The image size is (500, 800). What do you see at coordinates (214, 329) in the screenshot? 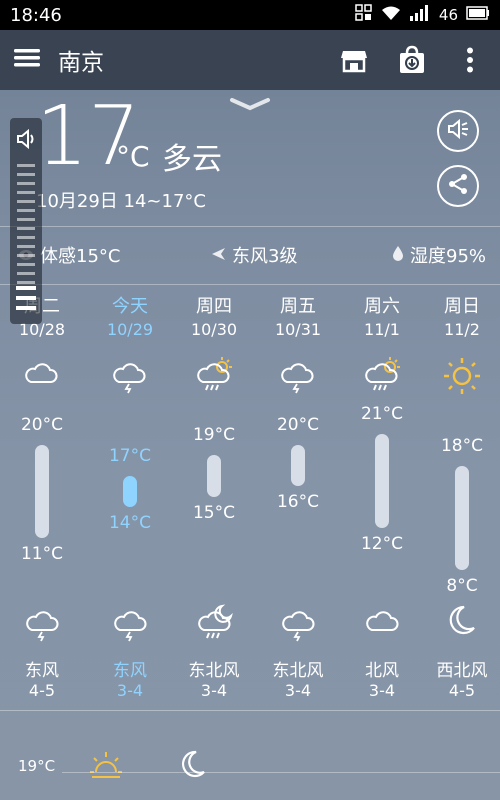
I see `forecast-day-date: 10/30` at bounding box center [214, 329].